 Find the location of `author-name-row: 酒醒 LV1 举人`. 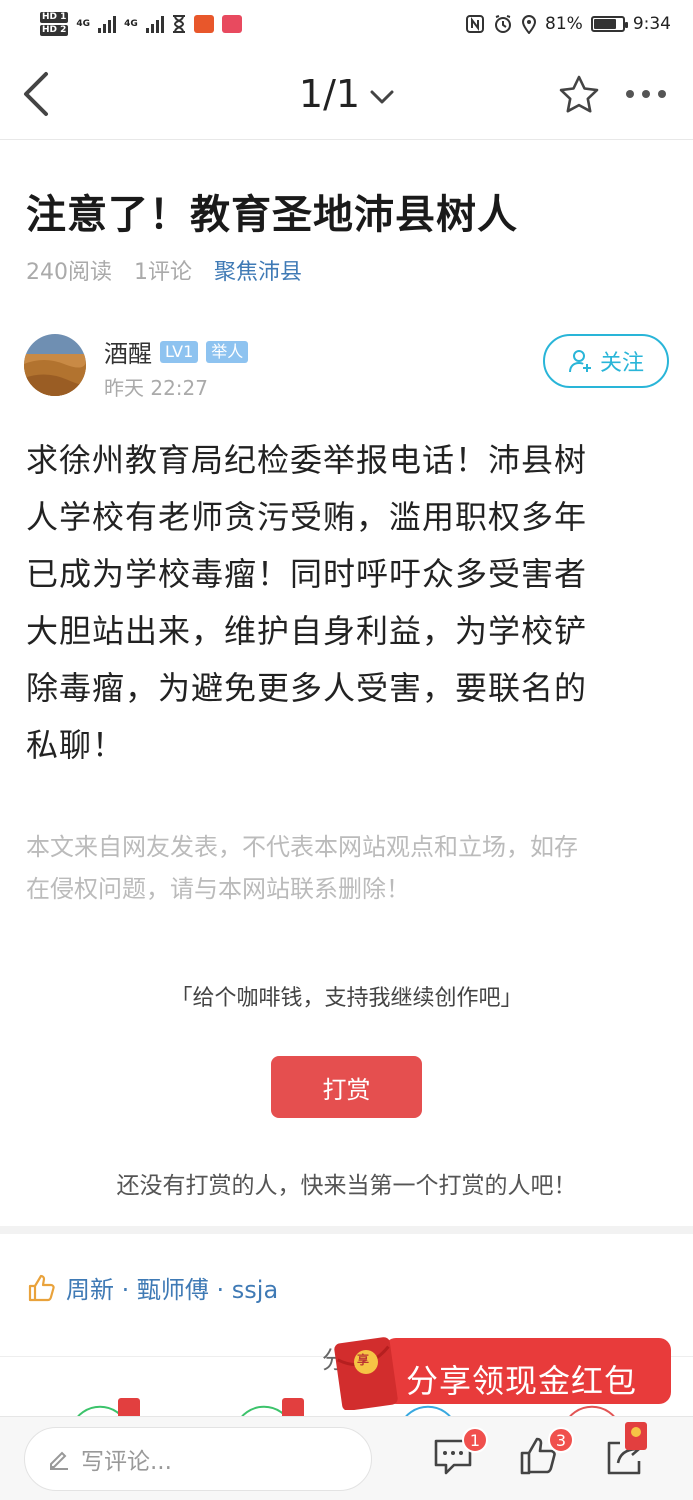

author-name-row: 酒醒 LV1 举人 is located at coordinates (176, 351).